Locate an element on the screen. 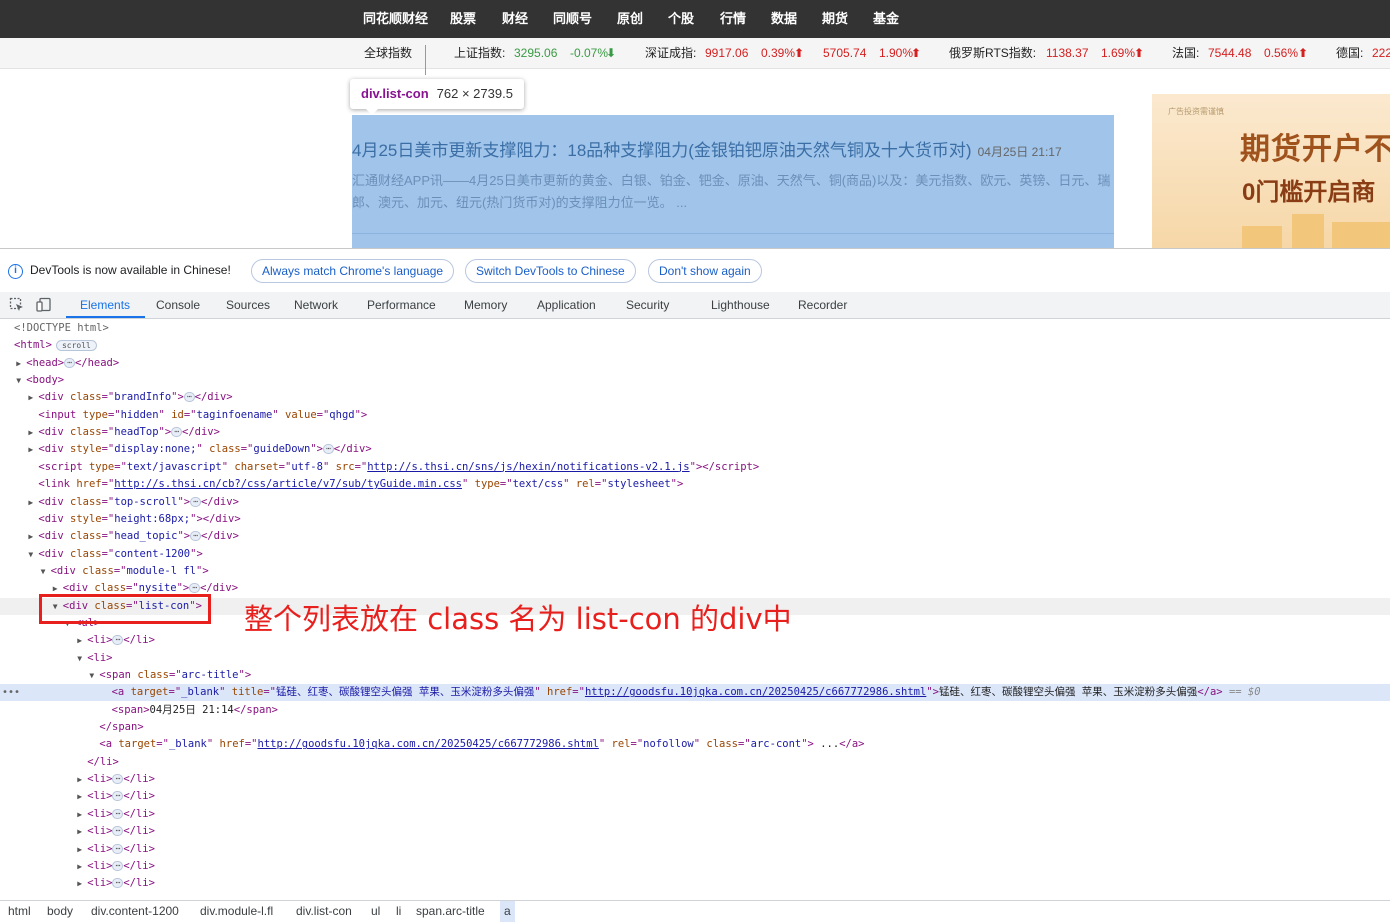  breadcrumb-body: body is located at coordinates (60, 911).